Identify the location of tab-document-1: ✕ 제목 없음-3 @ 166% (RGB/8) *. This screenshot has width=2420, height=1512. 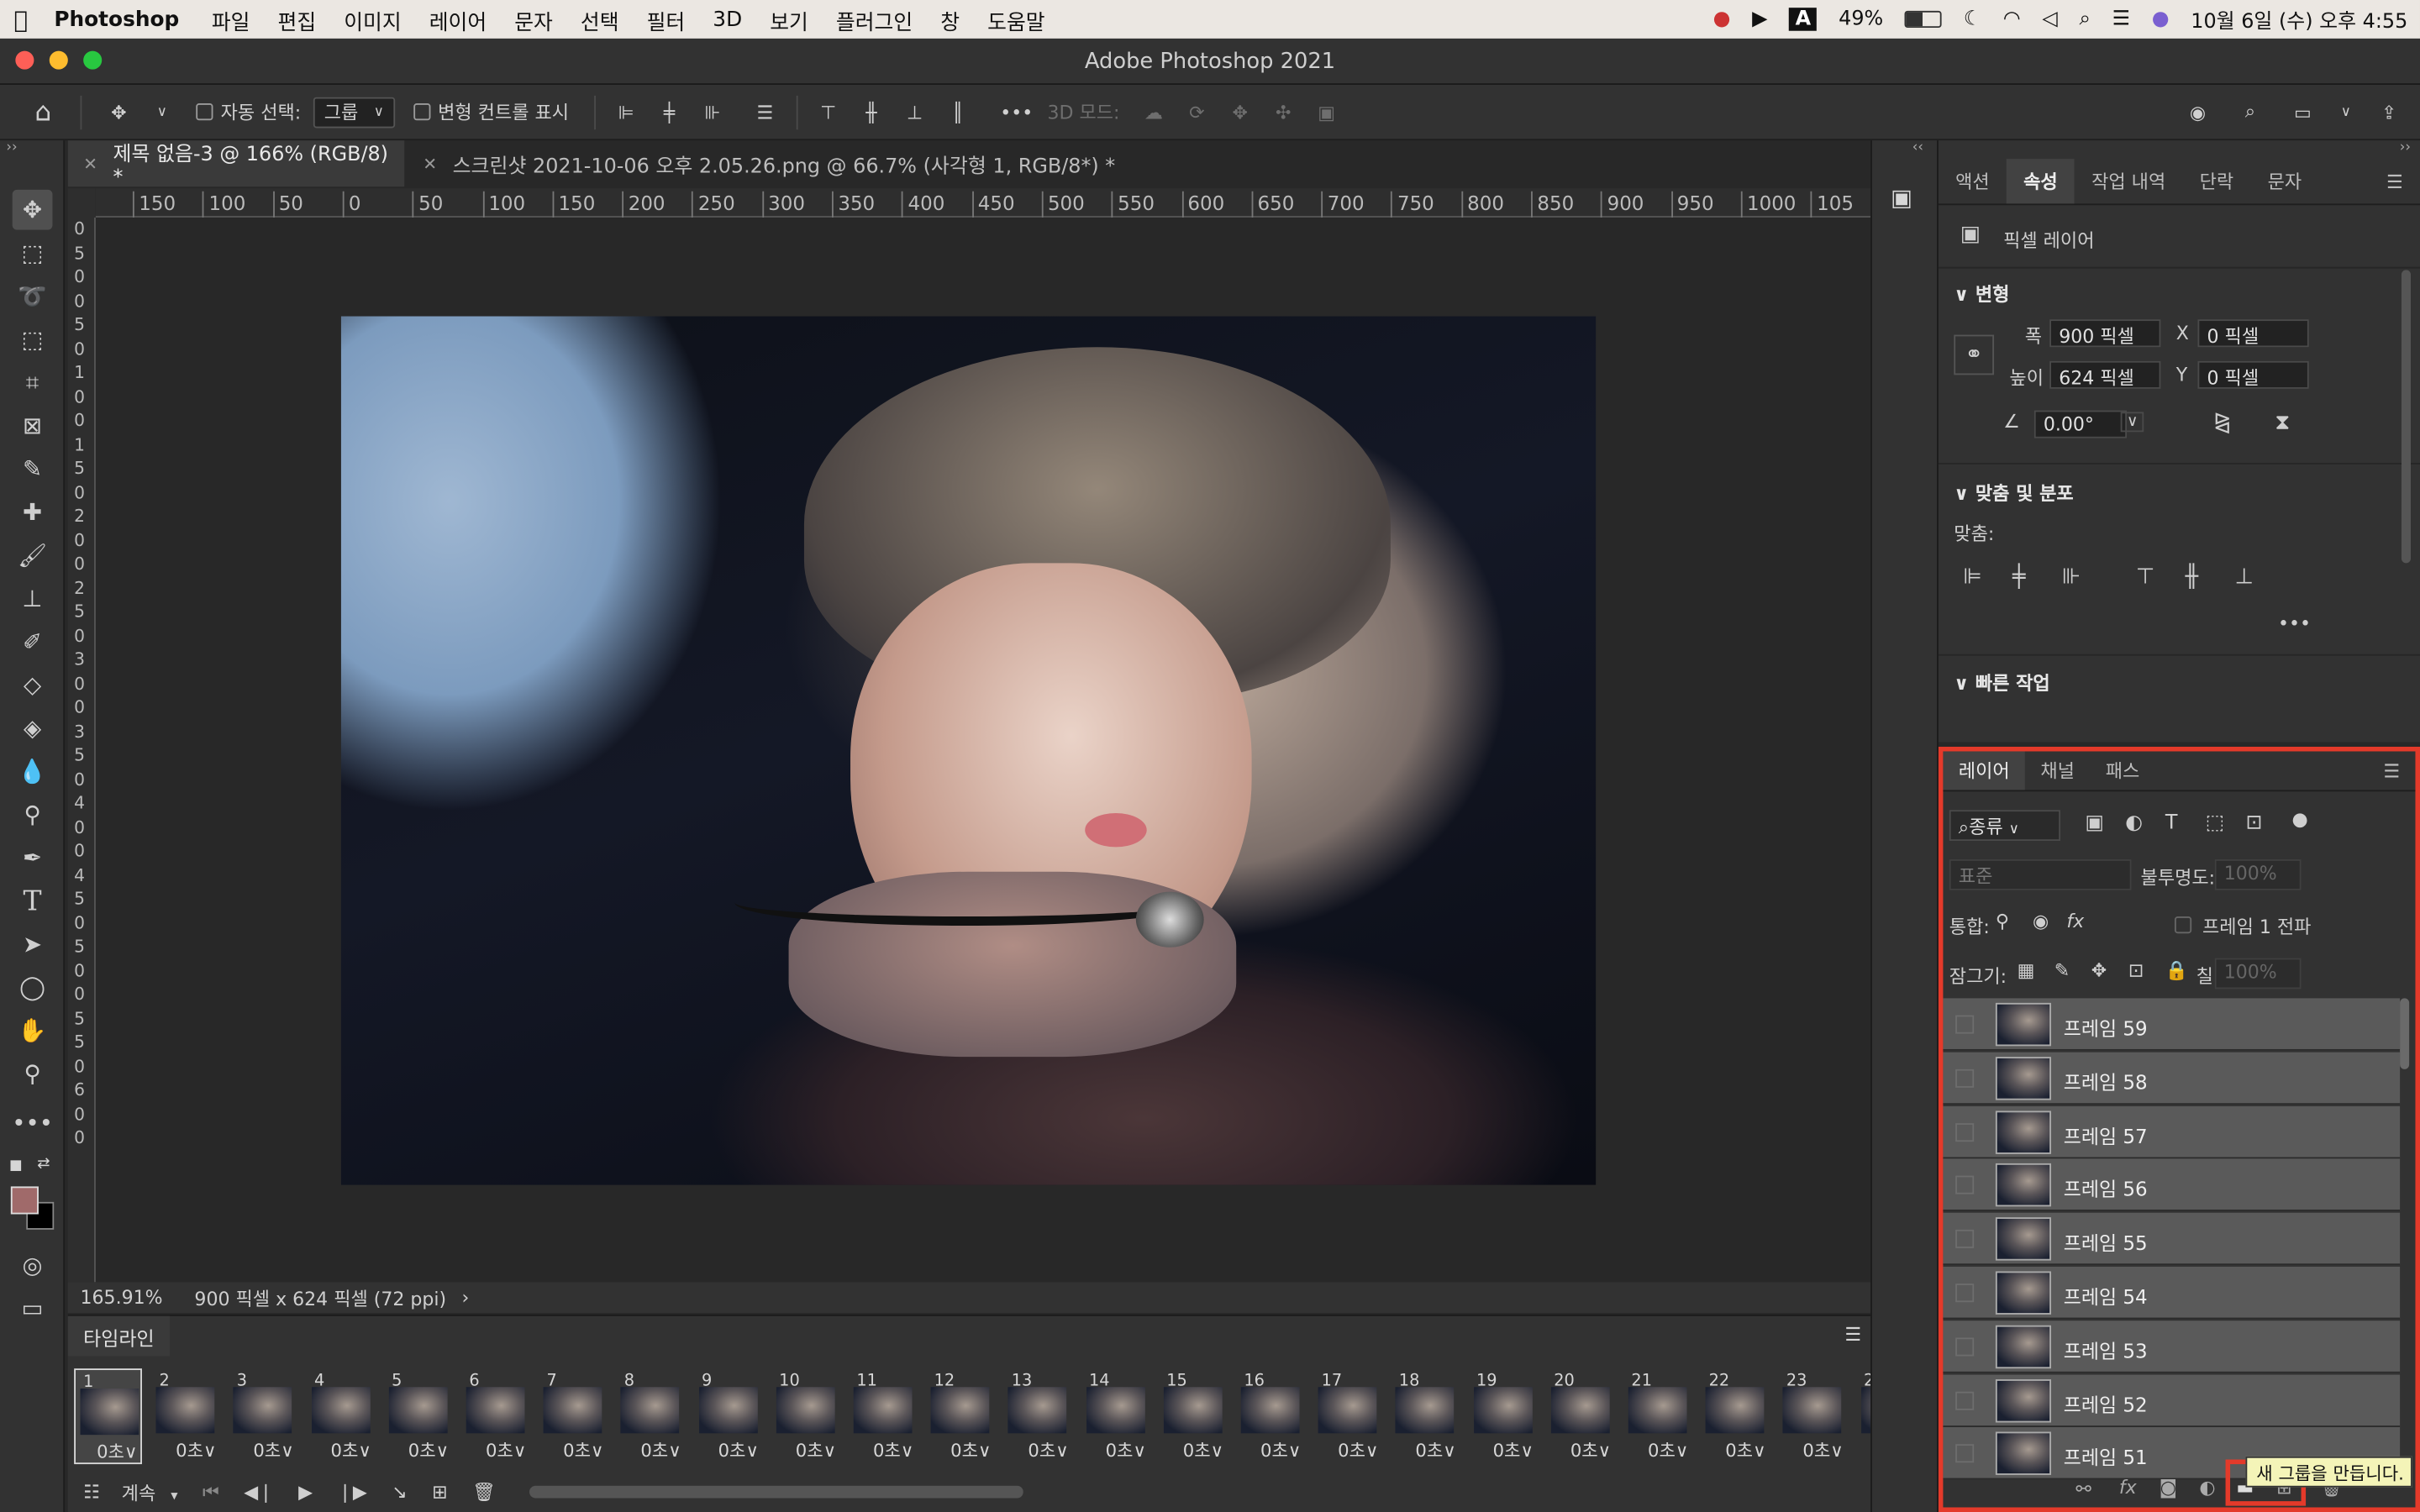
(236, 165).